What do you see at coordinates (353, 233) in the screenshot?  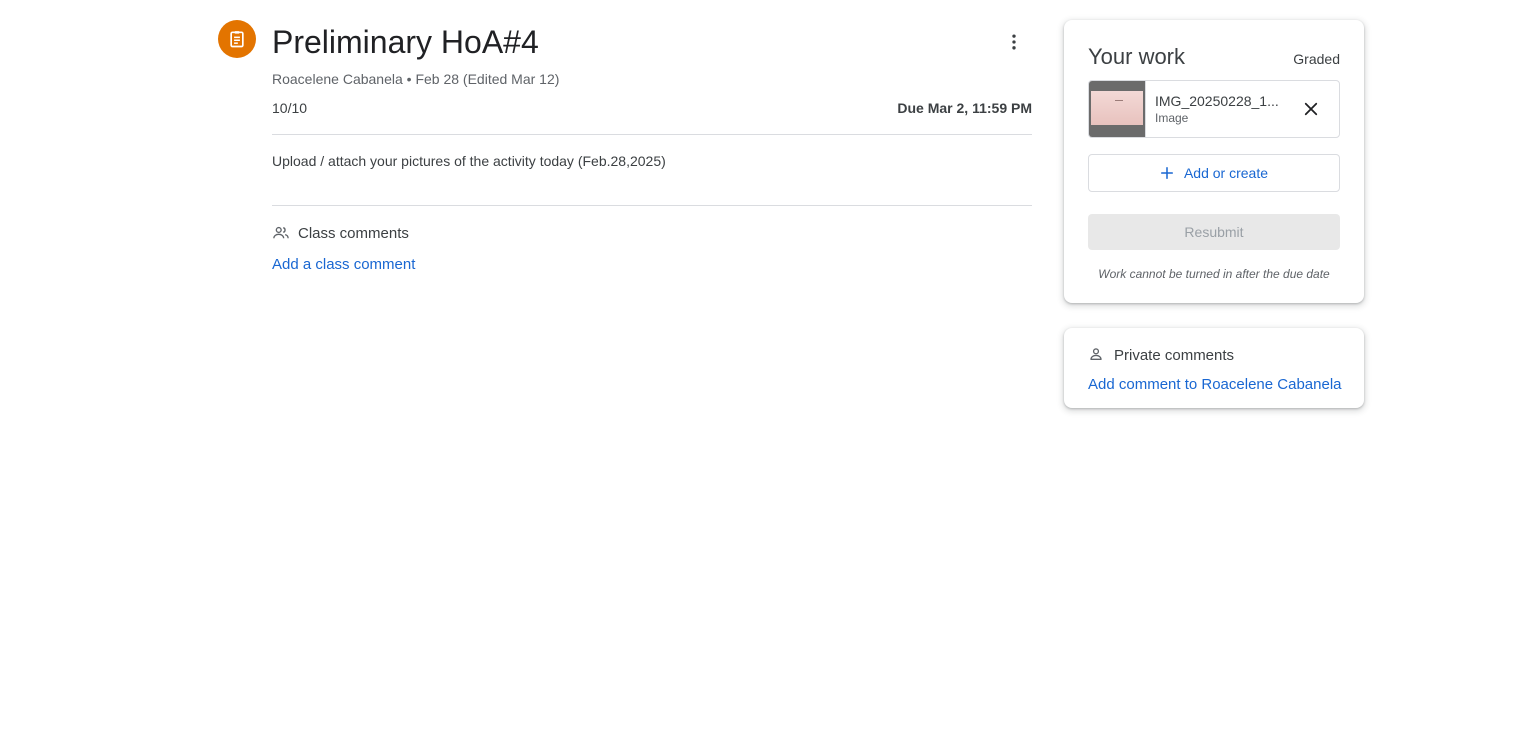 I see `class-comments-label: Class comments` at bounding box center [353, 233].